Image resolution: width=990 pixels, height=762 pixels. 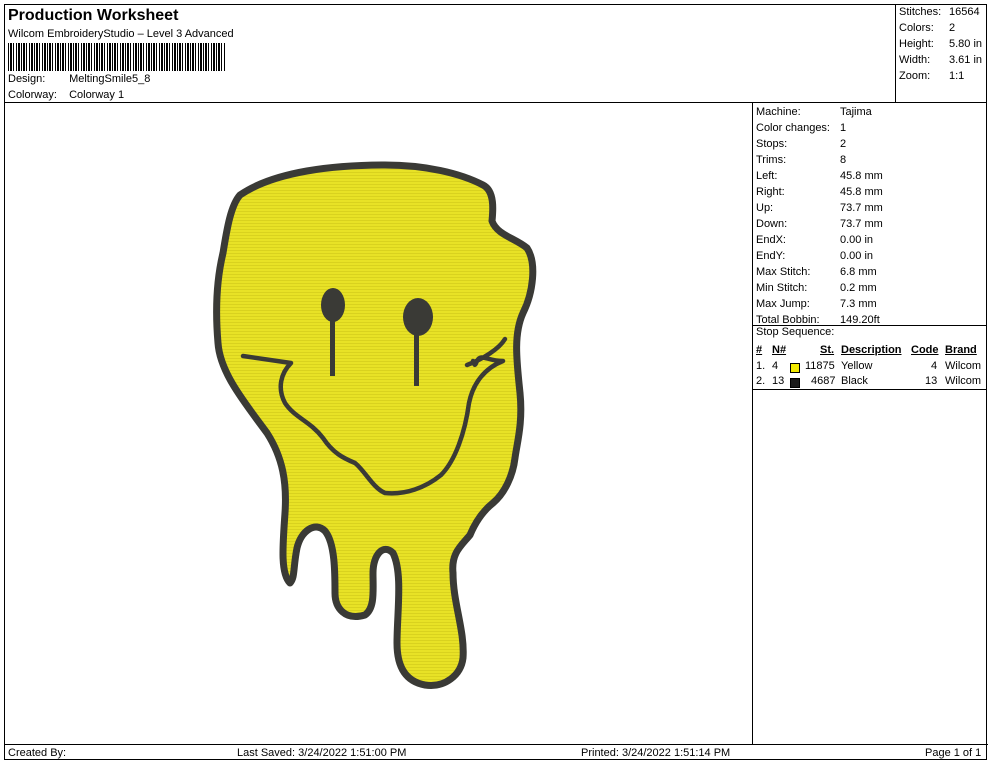 What do you see at coordinates (925, 350) in the screenshot?
I see `col-code: Code` at bounding box center [925, 350].